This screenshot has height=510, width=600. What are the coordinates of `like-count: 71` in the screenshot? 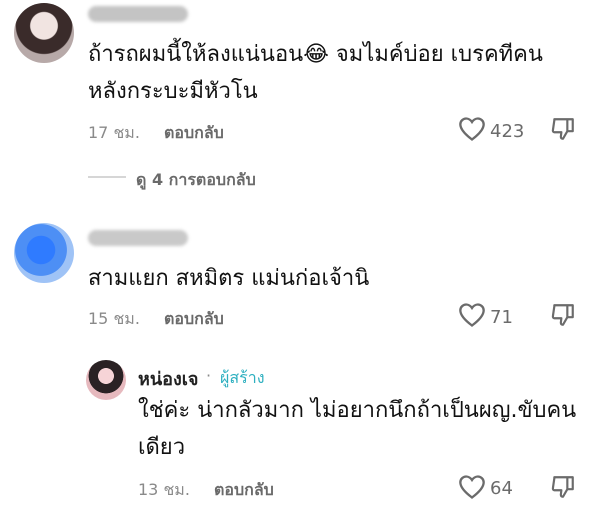 It's located at (501, 317).